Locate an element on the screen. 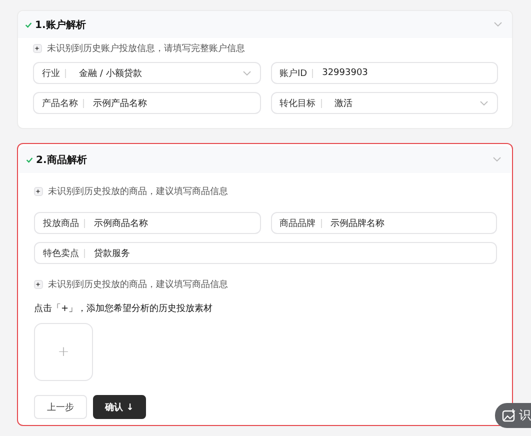 This screenshot has width=531, height=436. hint-text: 未识别到历史账户投放信息，请填写完整账户信息 is located at coordinates (146, 48).